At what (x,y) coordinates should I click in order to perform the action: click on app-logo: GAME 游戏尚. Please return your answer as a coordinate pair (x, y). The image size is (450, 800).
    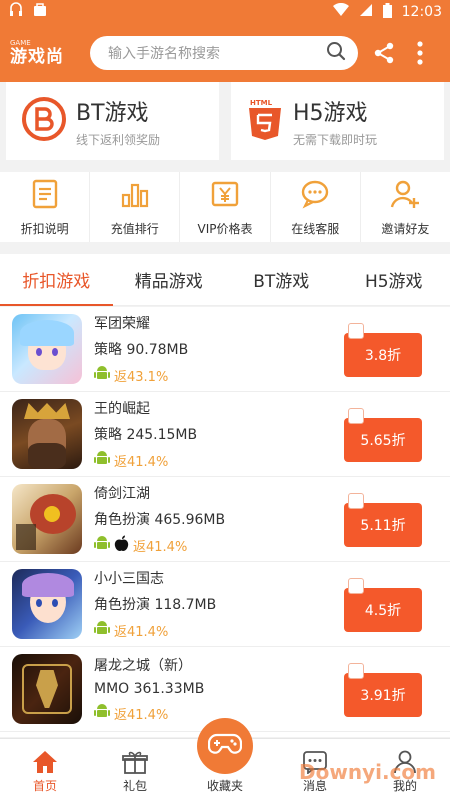
    Looking at the image, I should click on (47, 53).